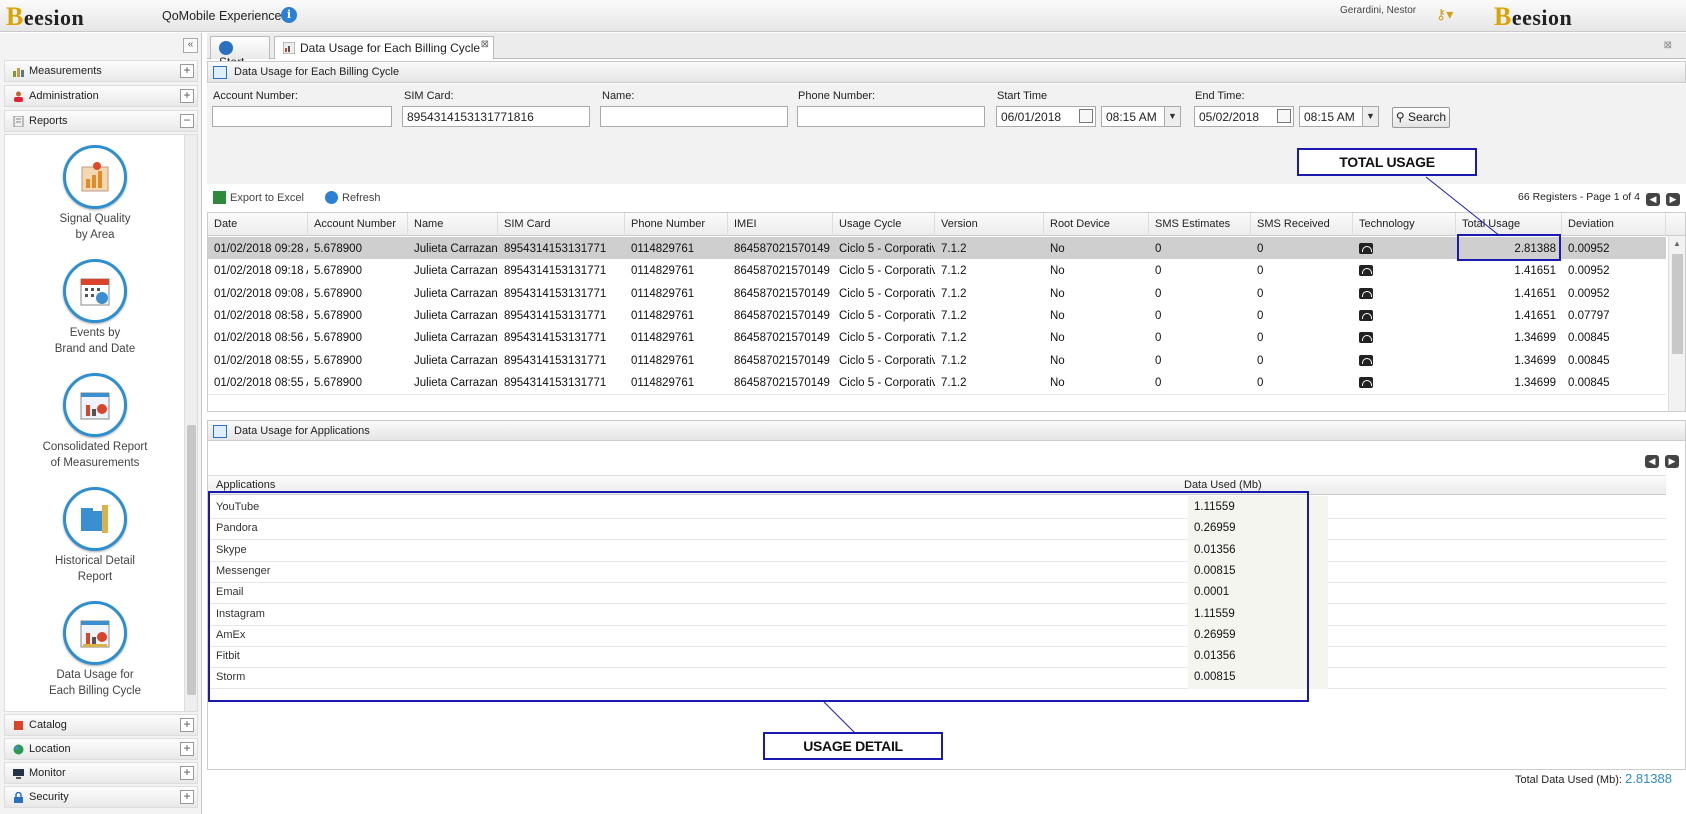  I want to click on grid-scrollbar: ▲, so click(1676, 323).